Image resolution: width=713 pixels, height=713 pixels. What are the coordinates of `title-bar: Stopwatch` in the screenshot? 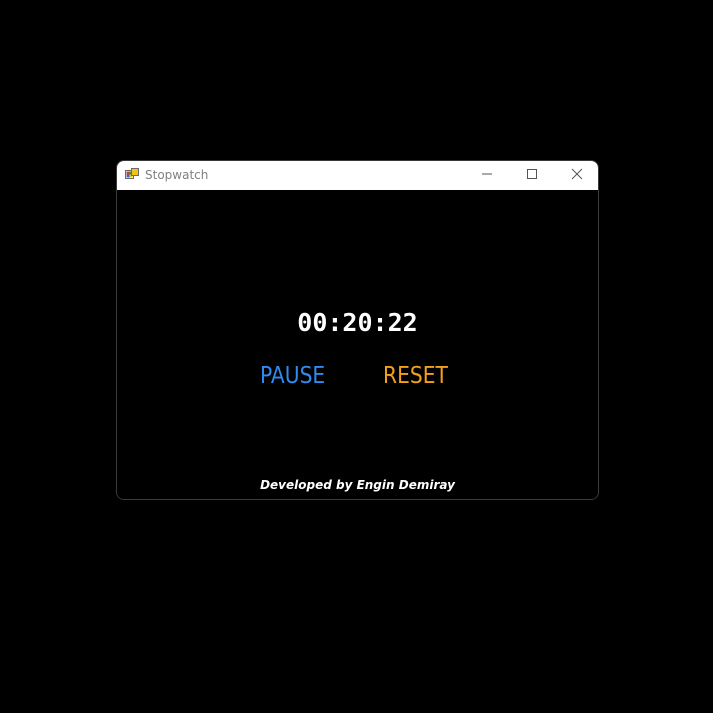 It's located at (357, 175).